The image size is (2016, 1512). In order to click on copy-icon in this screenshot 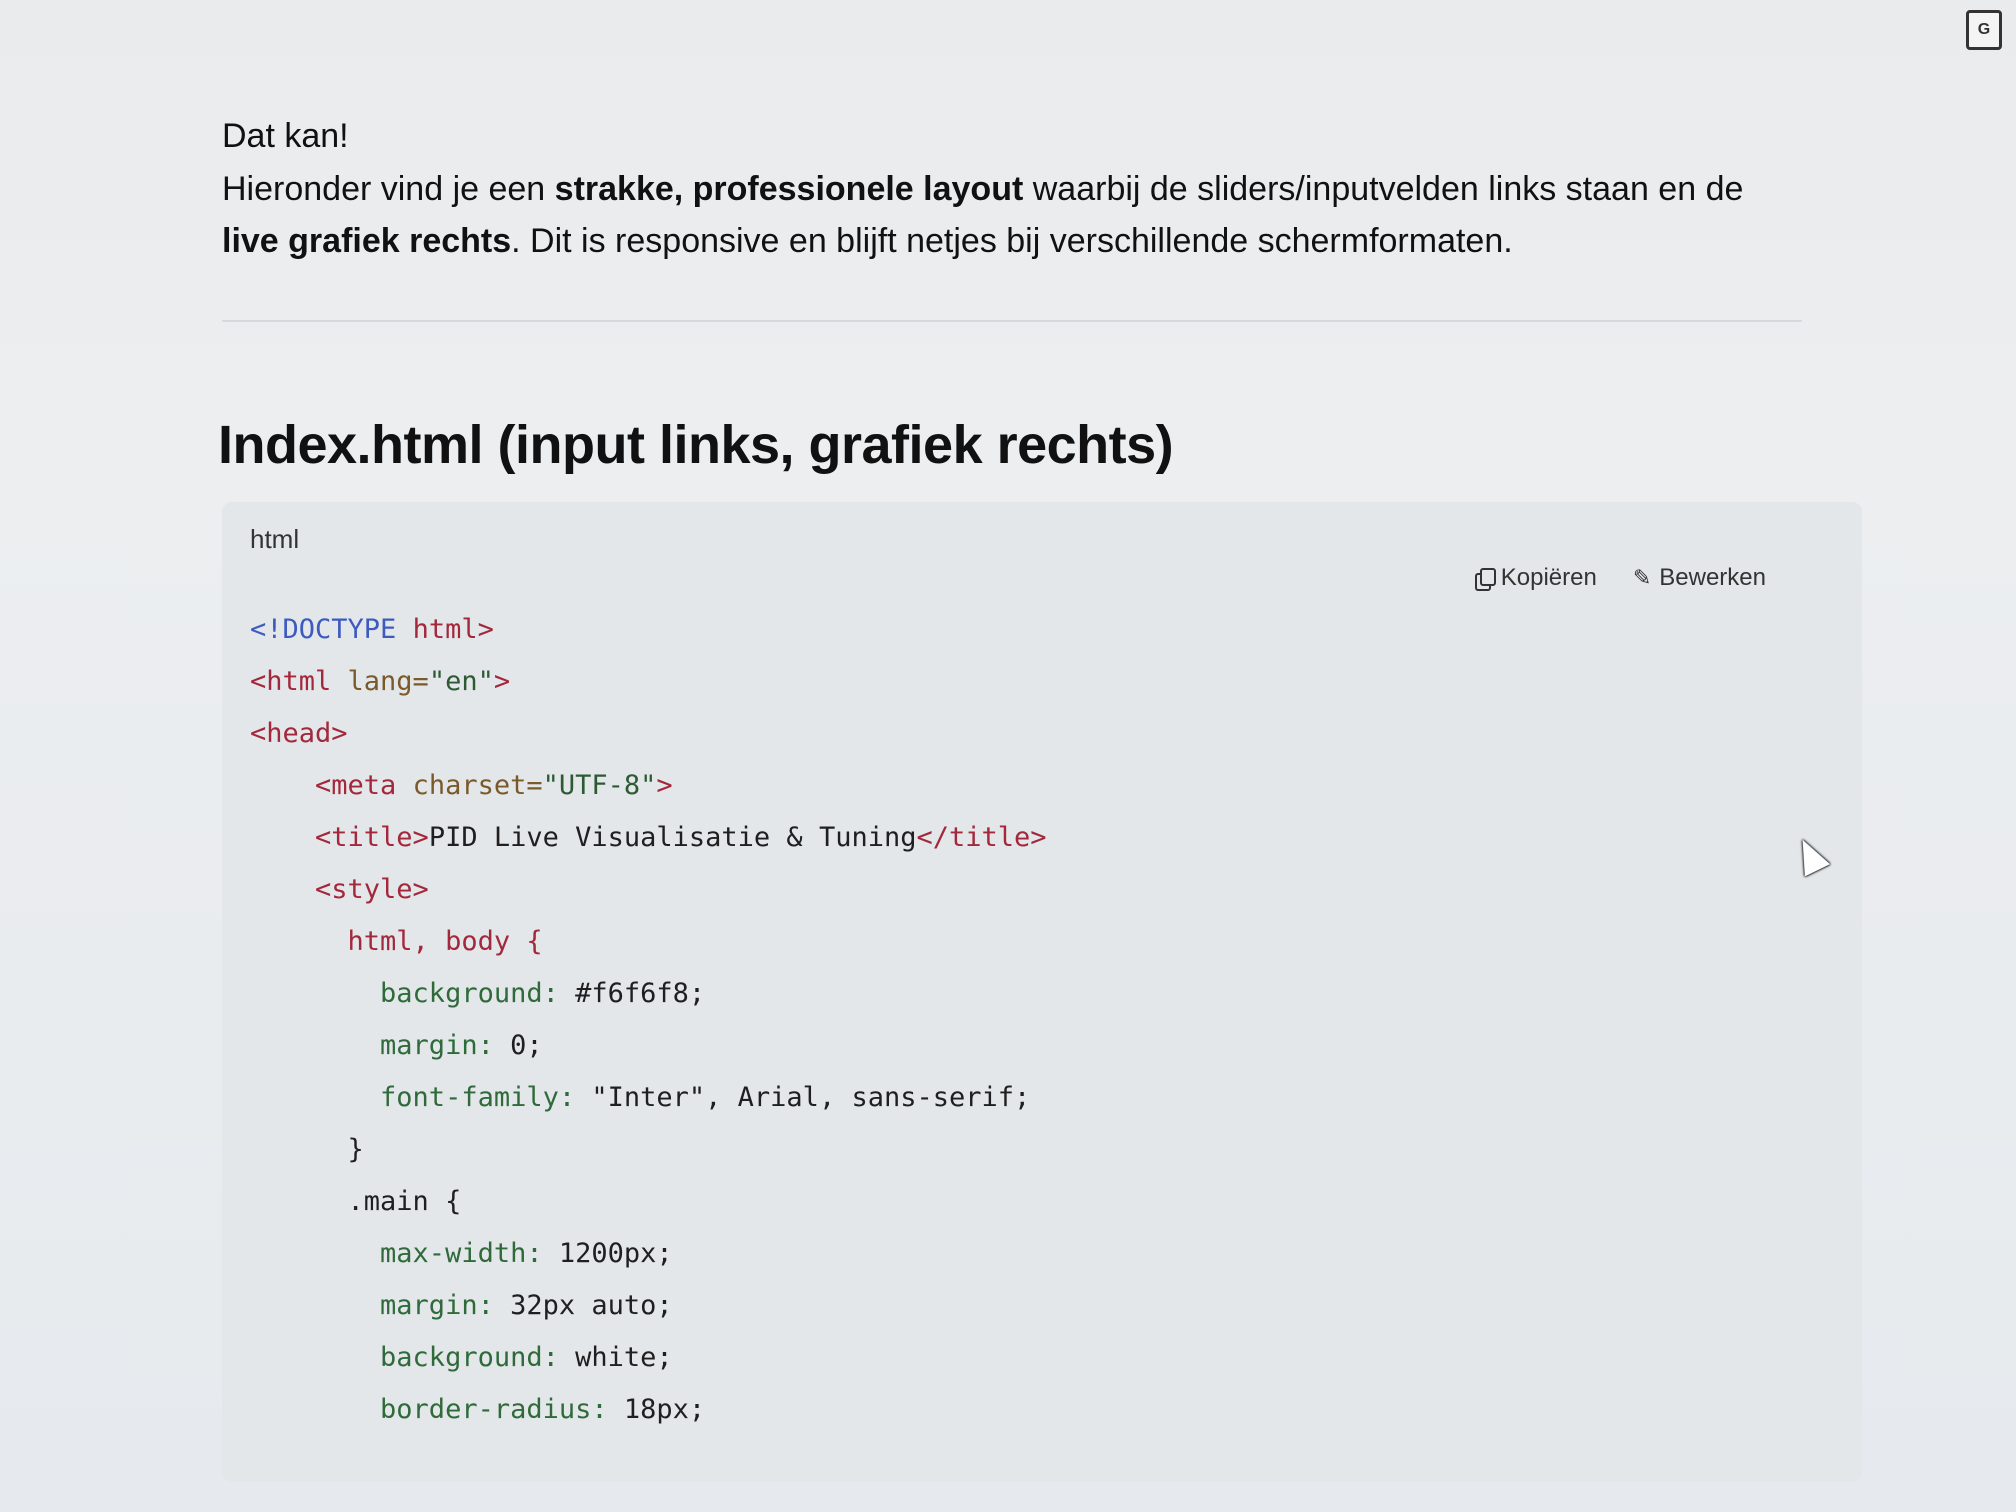, I will do `click(1485, 580)`.